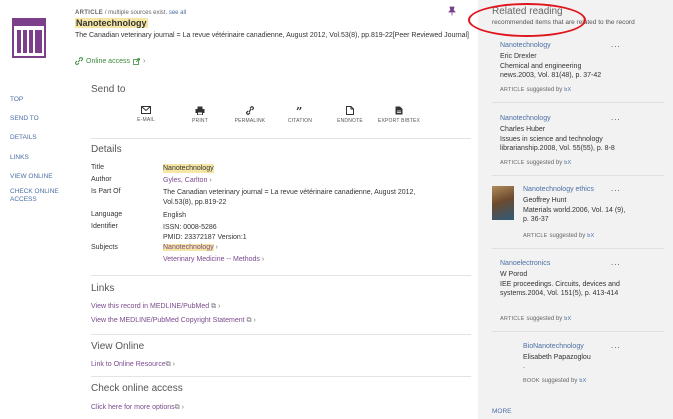 This screenshot has width=673, height=419. What do you see at coordinates (118, 346) in the screenshot?
I see `view-online-heading: View Online` at bounding box center [118, 346].